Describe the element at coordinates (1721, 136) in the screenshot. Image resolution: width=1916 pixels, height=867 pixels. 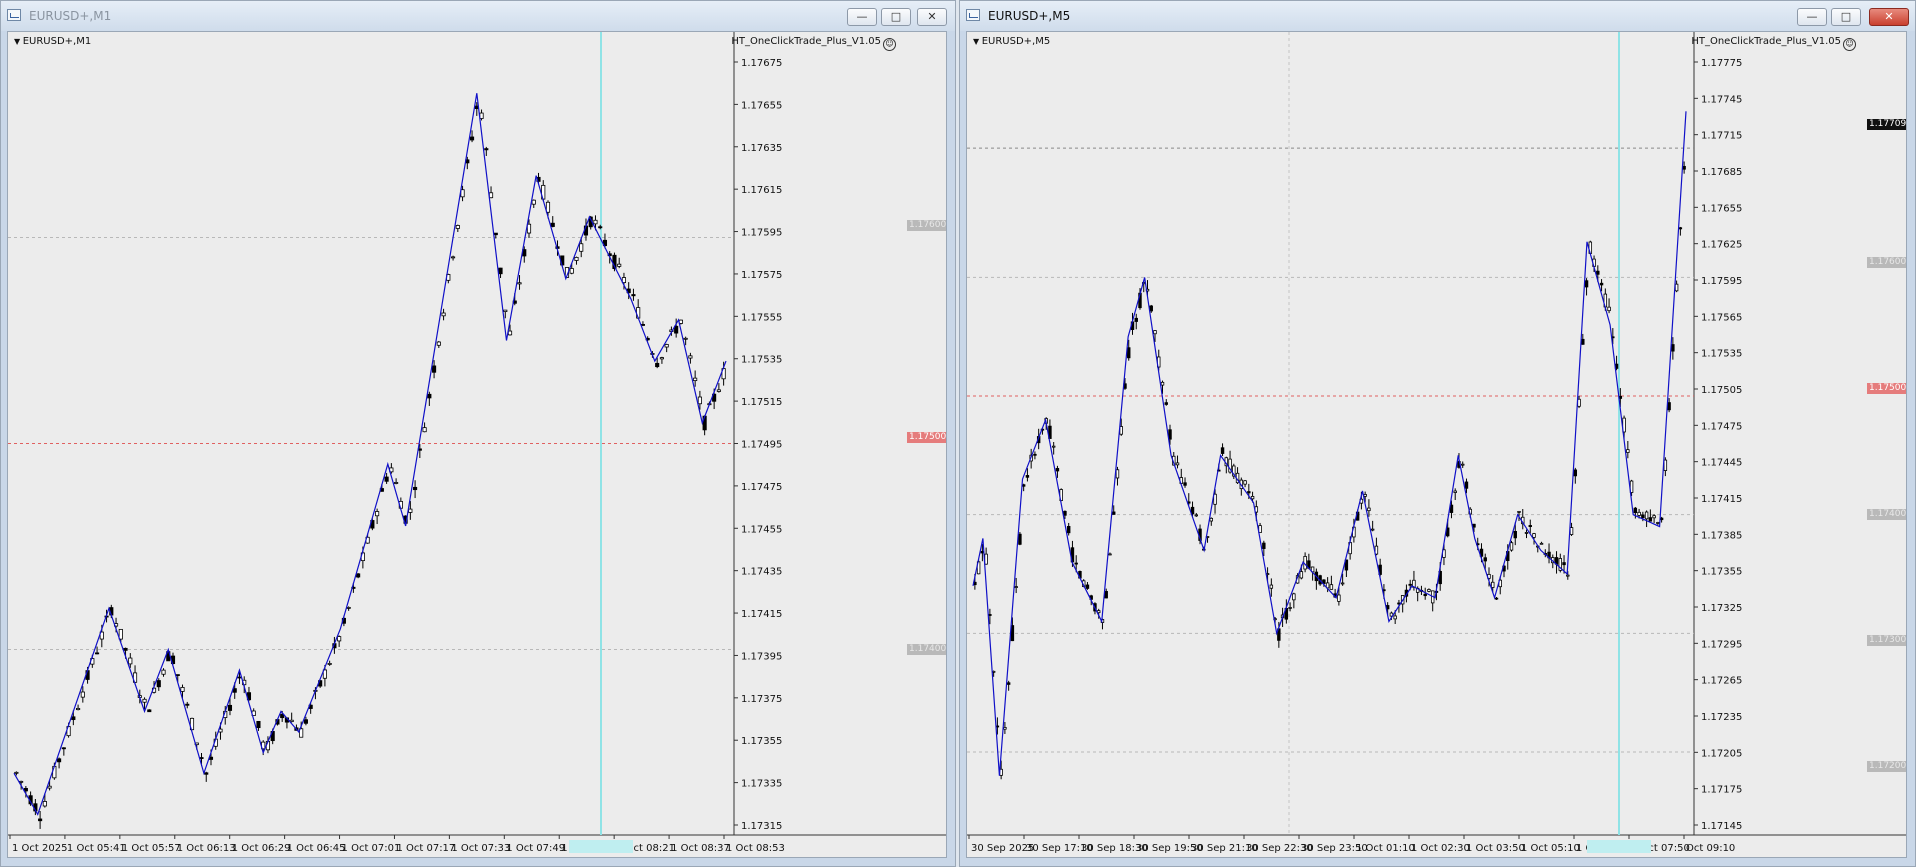
I see `price-tick-label: 1.17715` at that location.